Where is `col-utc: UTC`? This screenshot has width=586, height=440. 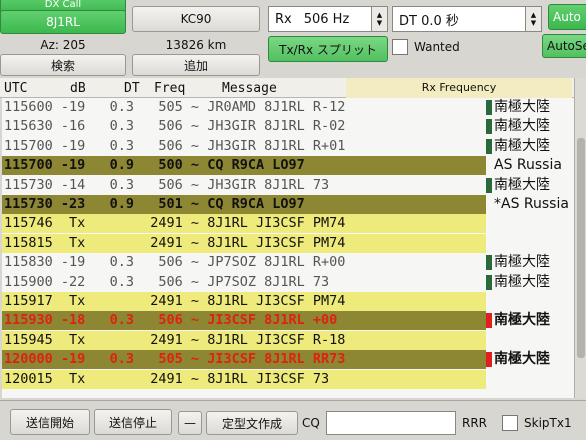 col-utc: UTC is located at coordinates (16, 88).